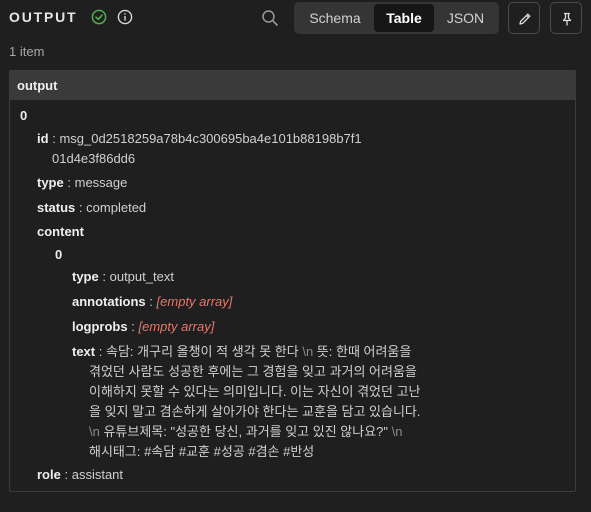  I want to click on logprobs-field: logprobs : [empty array], so click(143, 326).